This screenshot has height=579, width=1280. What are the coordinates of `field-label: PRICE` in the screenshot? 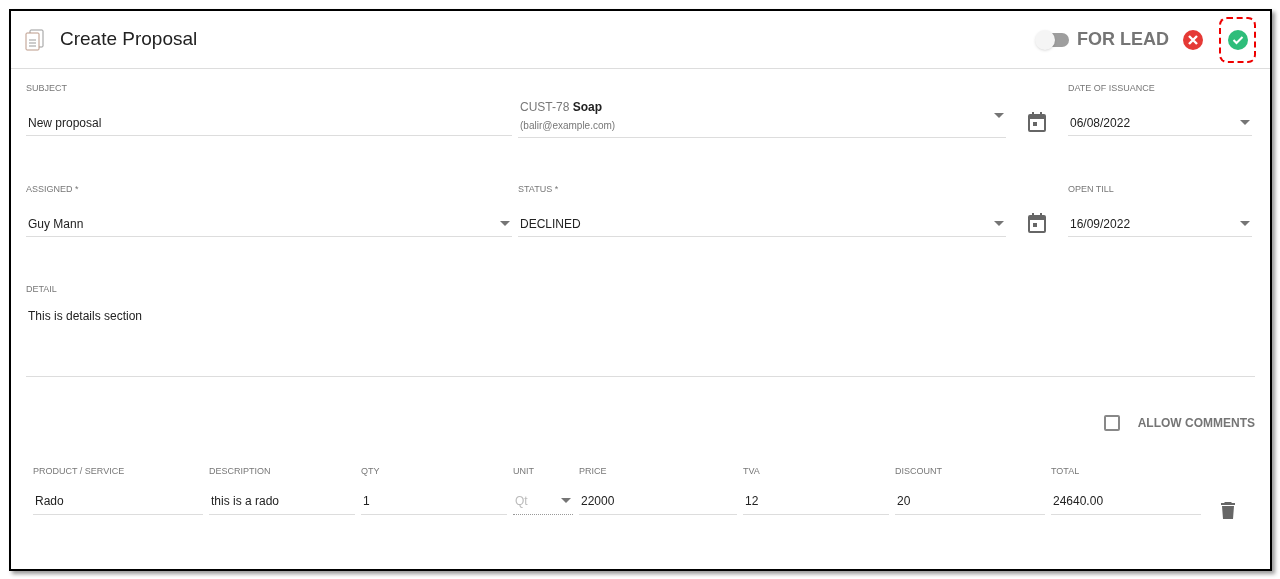 It's located at (593, 471).